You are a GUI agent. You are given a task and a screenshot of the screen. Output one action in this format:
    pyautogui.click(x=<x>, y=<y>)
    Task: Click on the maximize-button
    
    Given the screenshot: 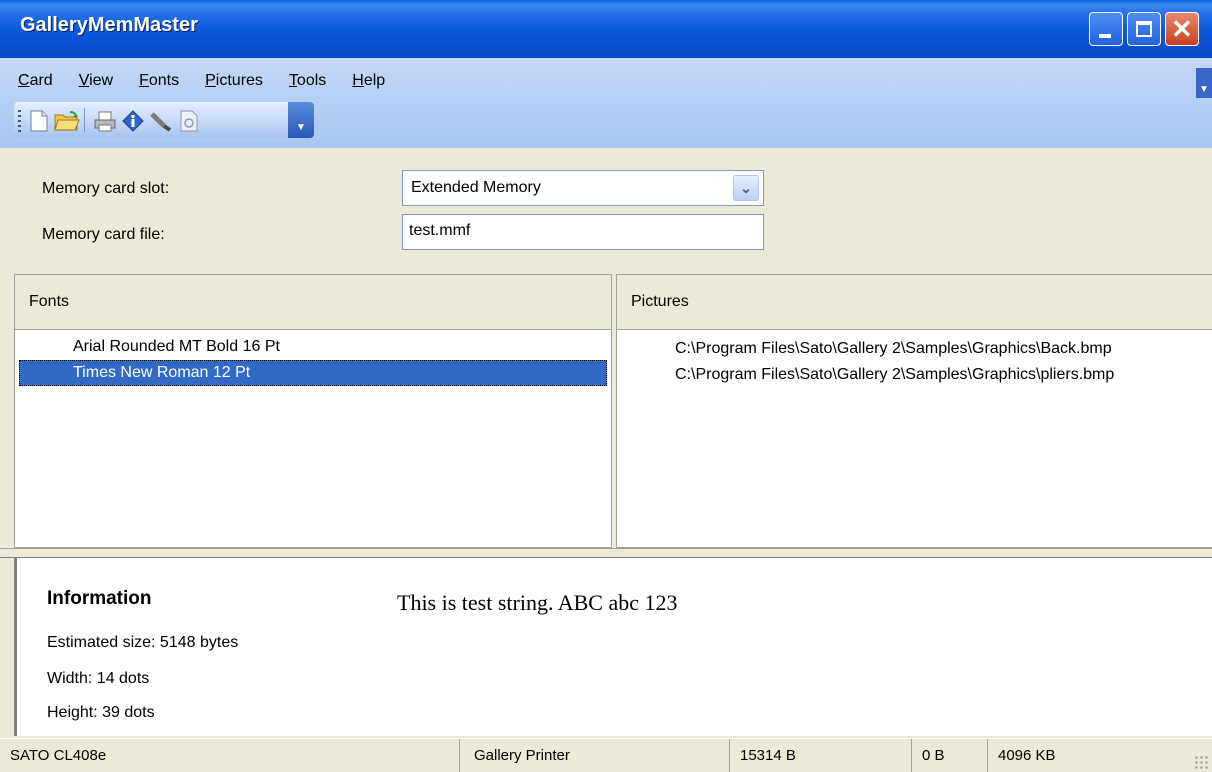 What is the action you would take?
    pyautogui.click(x=1144, y=29)
    